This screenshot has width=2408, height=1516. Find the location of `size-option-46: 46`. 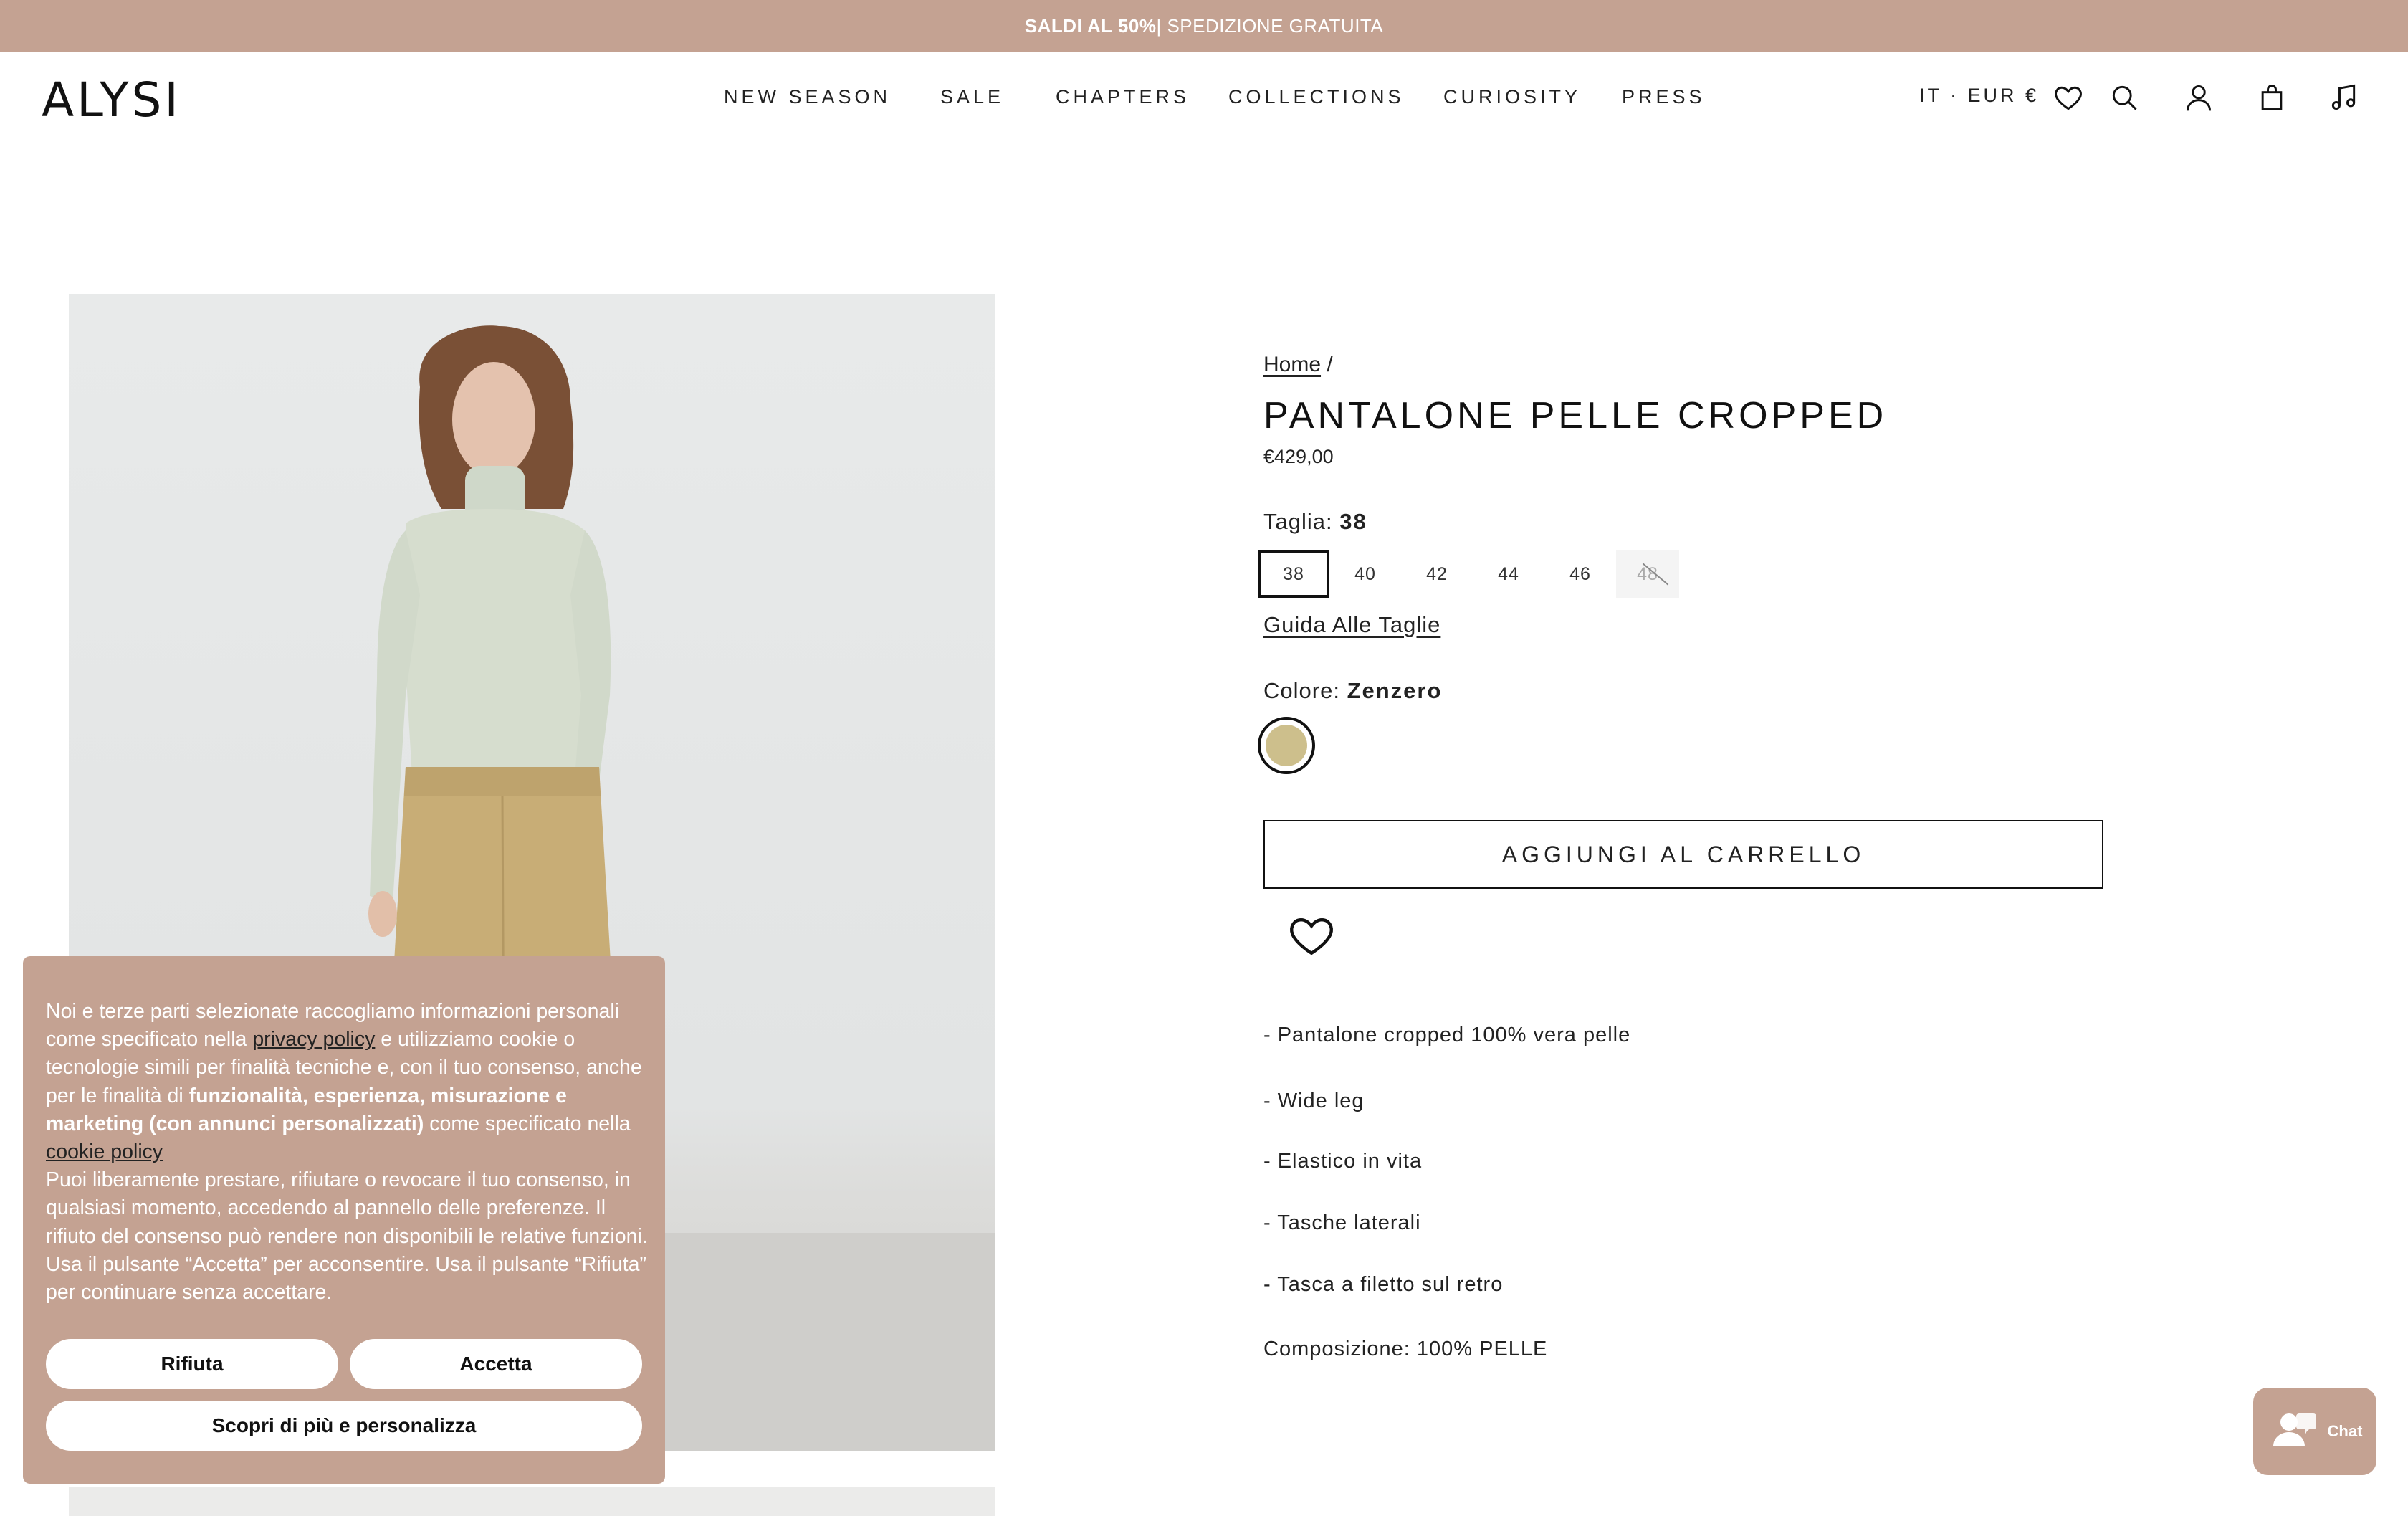

size-option-46: 46 is located at coordinates (1580, 574).